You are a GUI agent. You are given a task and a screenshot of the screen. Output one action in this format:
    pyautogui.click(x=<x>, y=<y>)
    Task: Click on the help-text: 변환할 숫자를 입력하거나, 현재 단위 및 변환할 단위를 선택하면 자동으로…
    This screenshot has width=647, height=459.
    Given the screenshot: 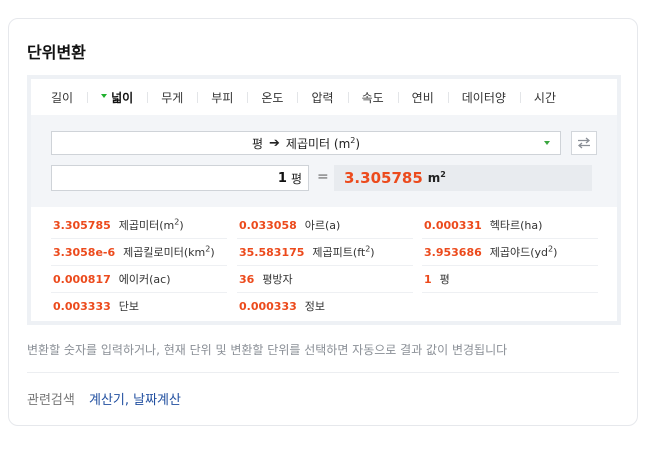 What is the action you would take?
    pyautogui.click(x=267, y=350)
    